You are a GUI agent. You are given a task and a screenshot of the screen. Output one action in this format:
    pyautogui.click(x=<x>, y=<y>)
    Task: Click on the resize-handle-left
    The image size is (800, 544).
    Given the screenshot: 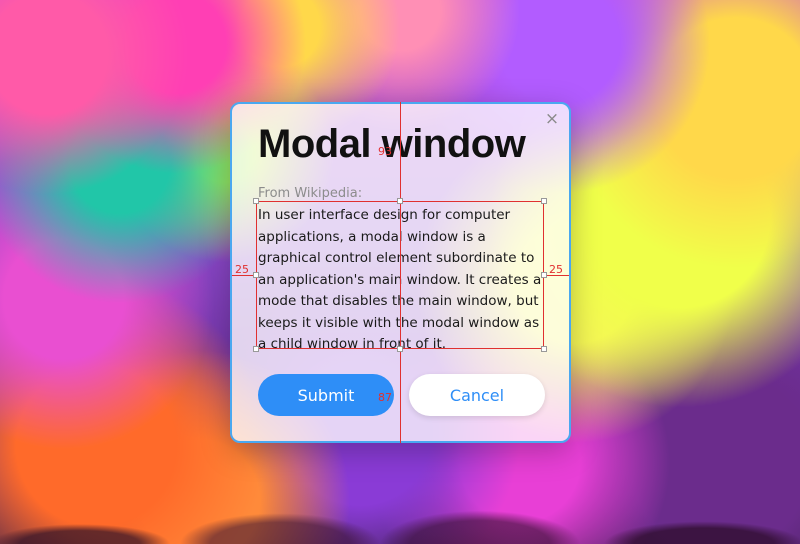 What is the action you would take?
    pyautogui.click(x=256, y=275)
    